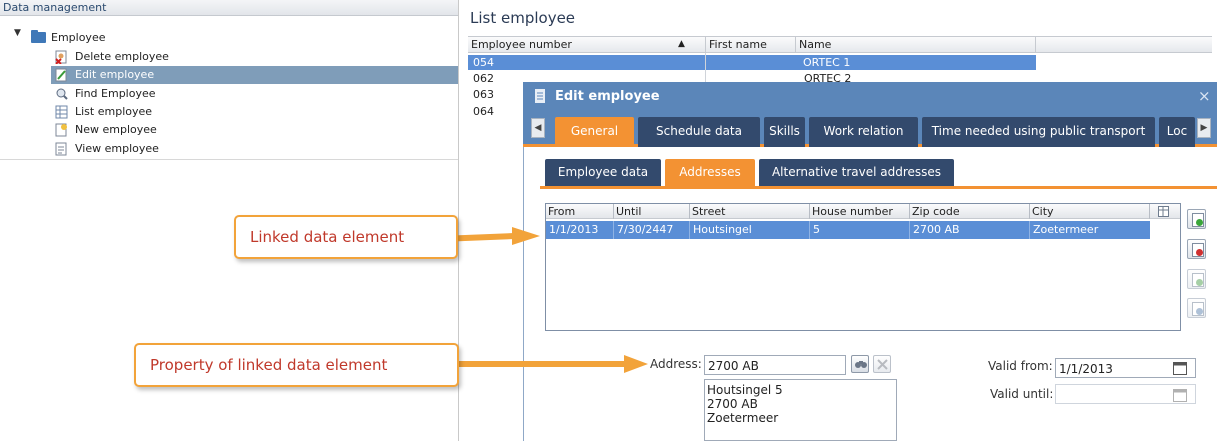 The image size is (1217, 441). Describe the element at coordinates (827, 76) in the screenshot. I see `table-row-name: ORTEC 2` at that location.